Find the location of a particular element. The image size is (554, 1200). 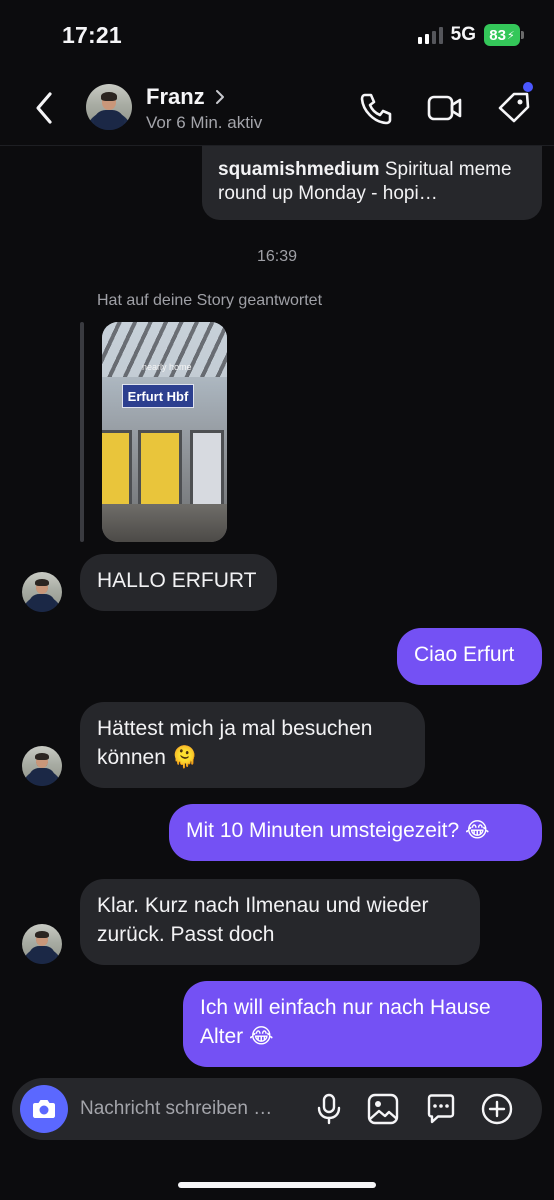

story-watermark: nearly home is located at coordinates (167, 367).